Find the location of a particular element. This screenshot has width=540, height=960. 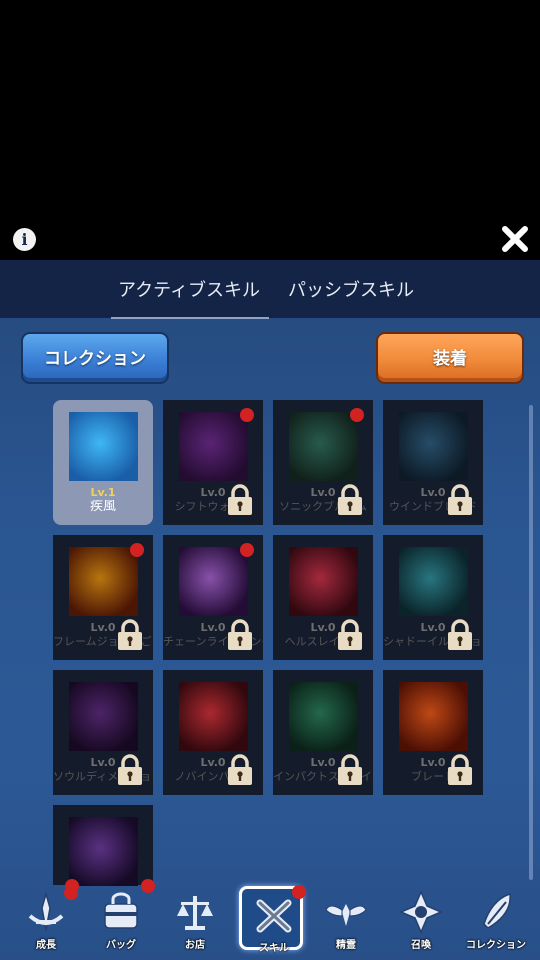

nav-label: バッグ is located at coordinates (121, 945).